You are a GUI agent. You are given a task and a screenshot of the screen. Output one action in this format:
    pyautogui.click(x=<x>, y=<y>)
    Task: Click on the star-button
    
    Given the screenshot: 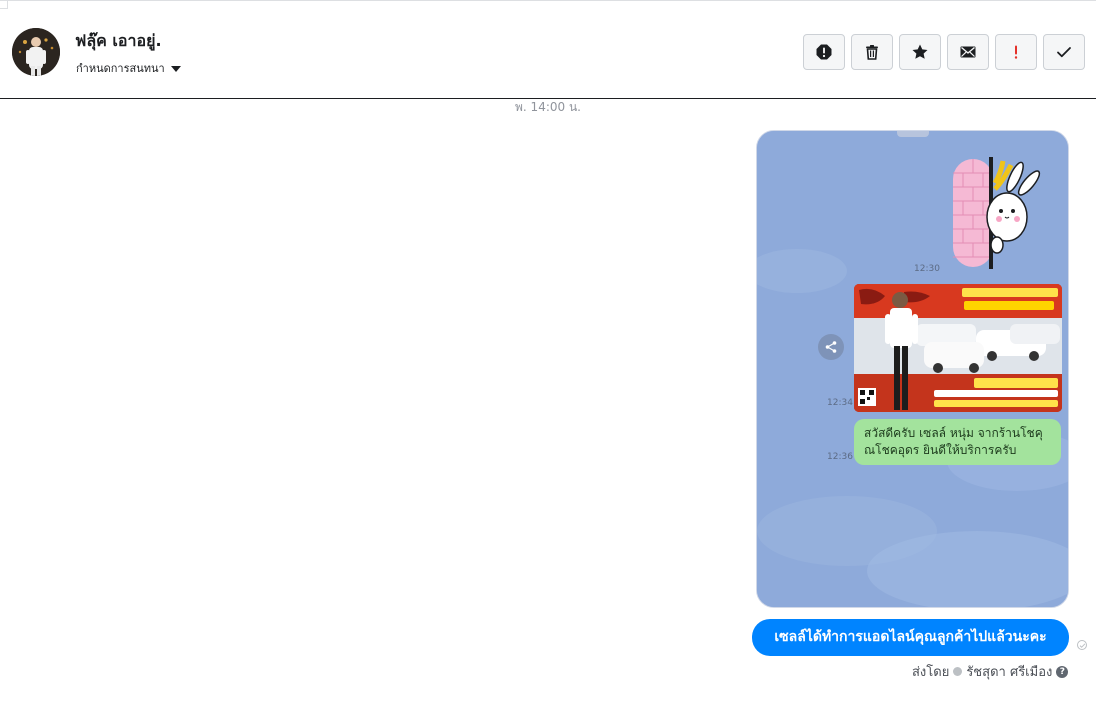 What is the action you would take?
    pyautogui.click(x=920, y=52)
    